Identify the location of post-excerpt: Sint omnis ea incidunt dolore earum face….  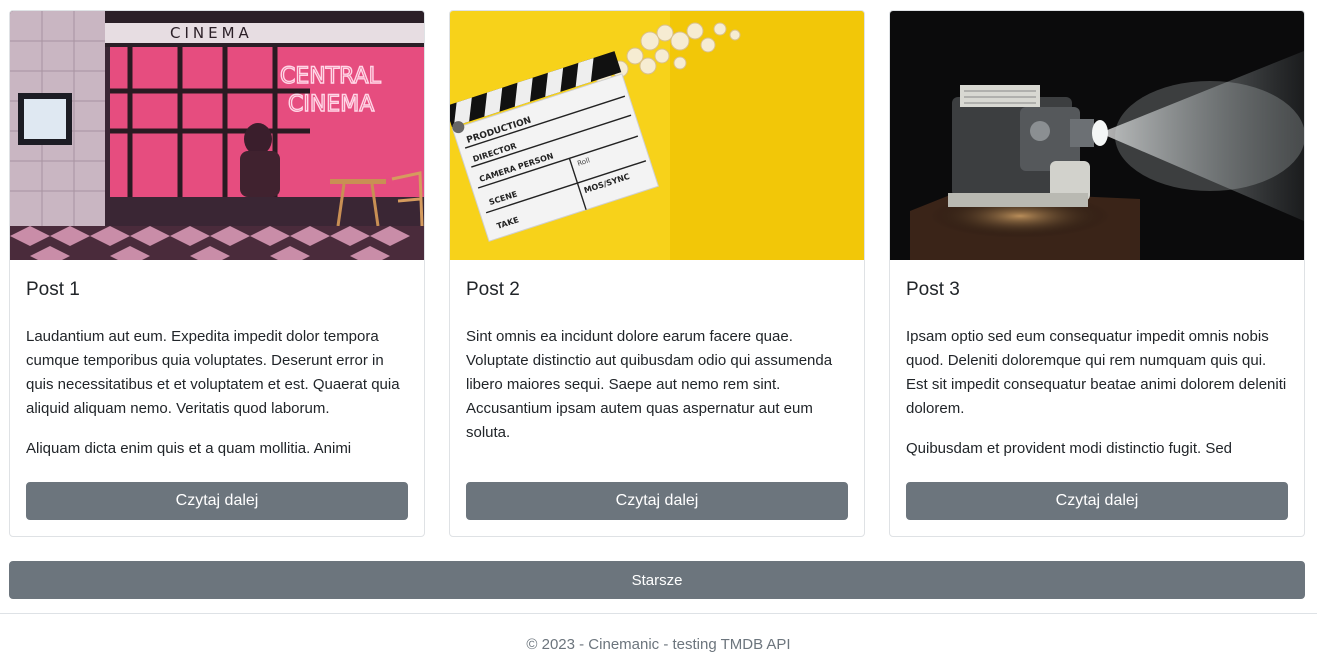
(658, 391).